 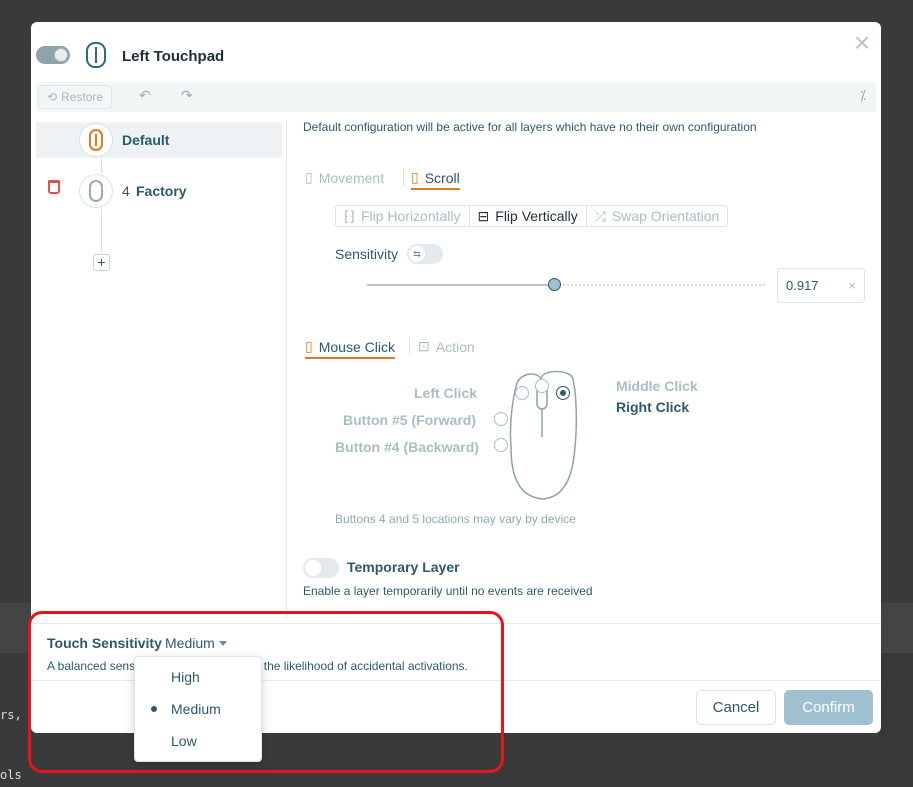 What do you see at coordinates (309, 346) in the screenshot?
I see `mouse-icon: ▯` at bounding box center [309, 346].